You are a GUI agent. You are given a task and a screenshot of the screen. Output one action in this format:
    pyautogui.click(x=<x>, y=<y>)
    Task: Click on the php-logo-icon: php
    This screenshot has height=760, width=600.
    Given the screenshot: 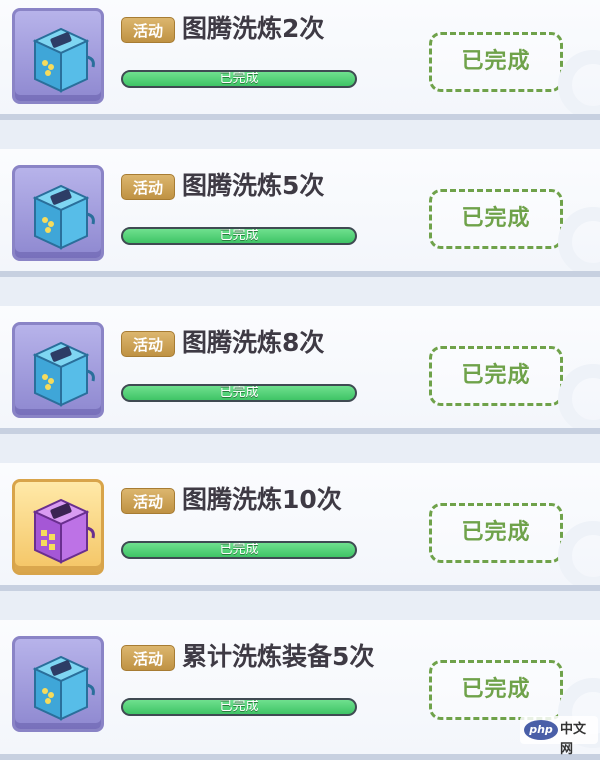 What is the action you would take?
    pyautogui.click(x=541, y=730)
    